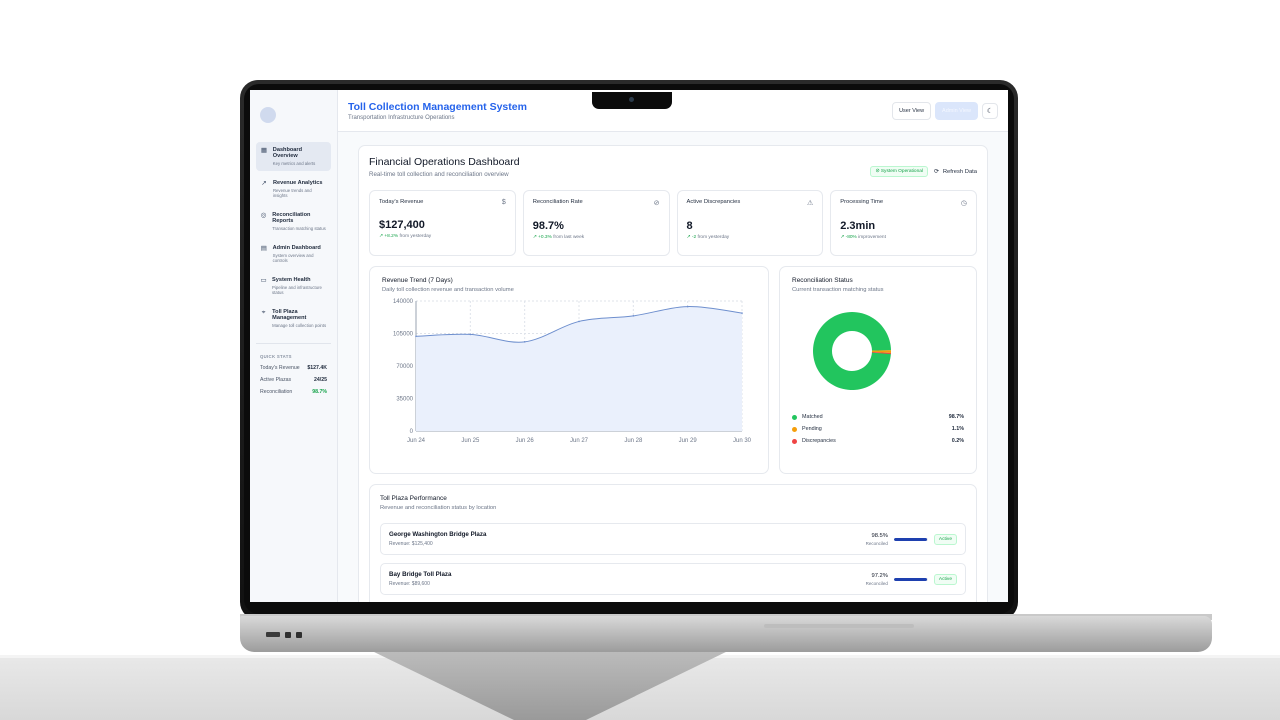  I want to click on kpi-delta: ↗ +8.2% from yesterday, so click(442, 236).